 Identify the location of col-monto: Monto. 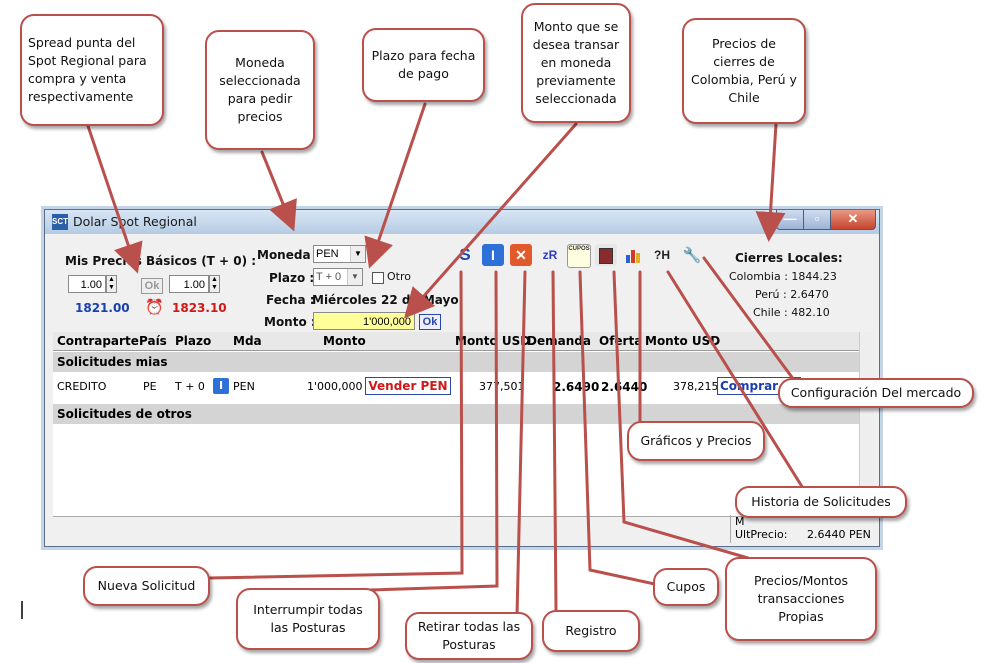
(344, 341).